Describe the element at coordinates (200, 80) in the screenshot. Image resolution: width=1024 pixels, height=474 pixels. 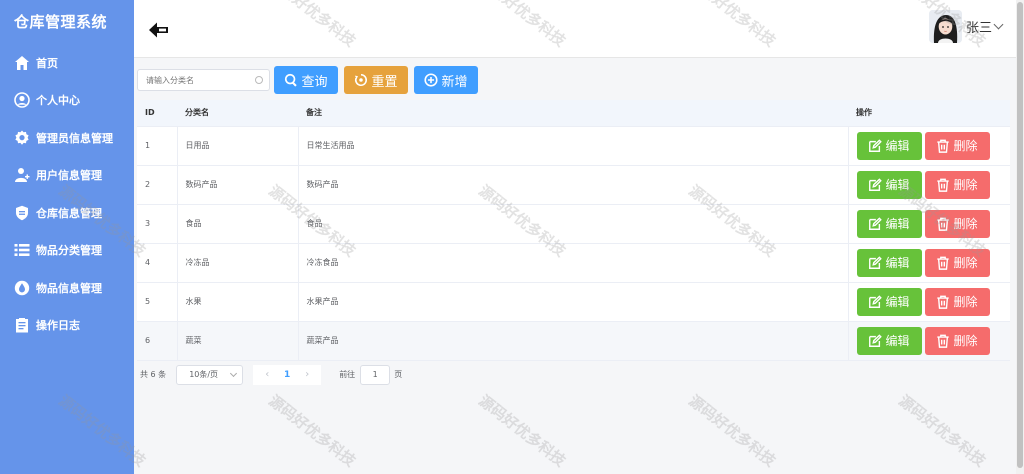
I see `search-input` at that location.